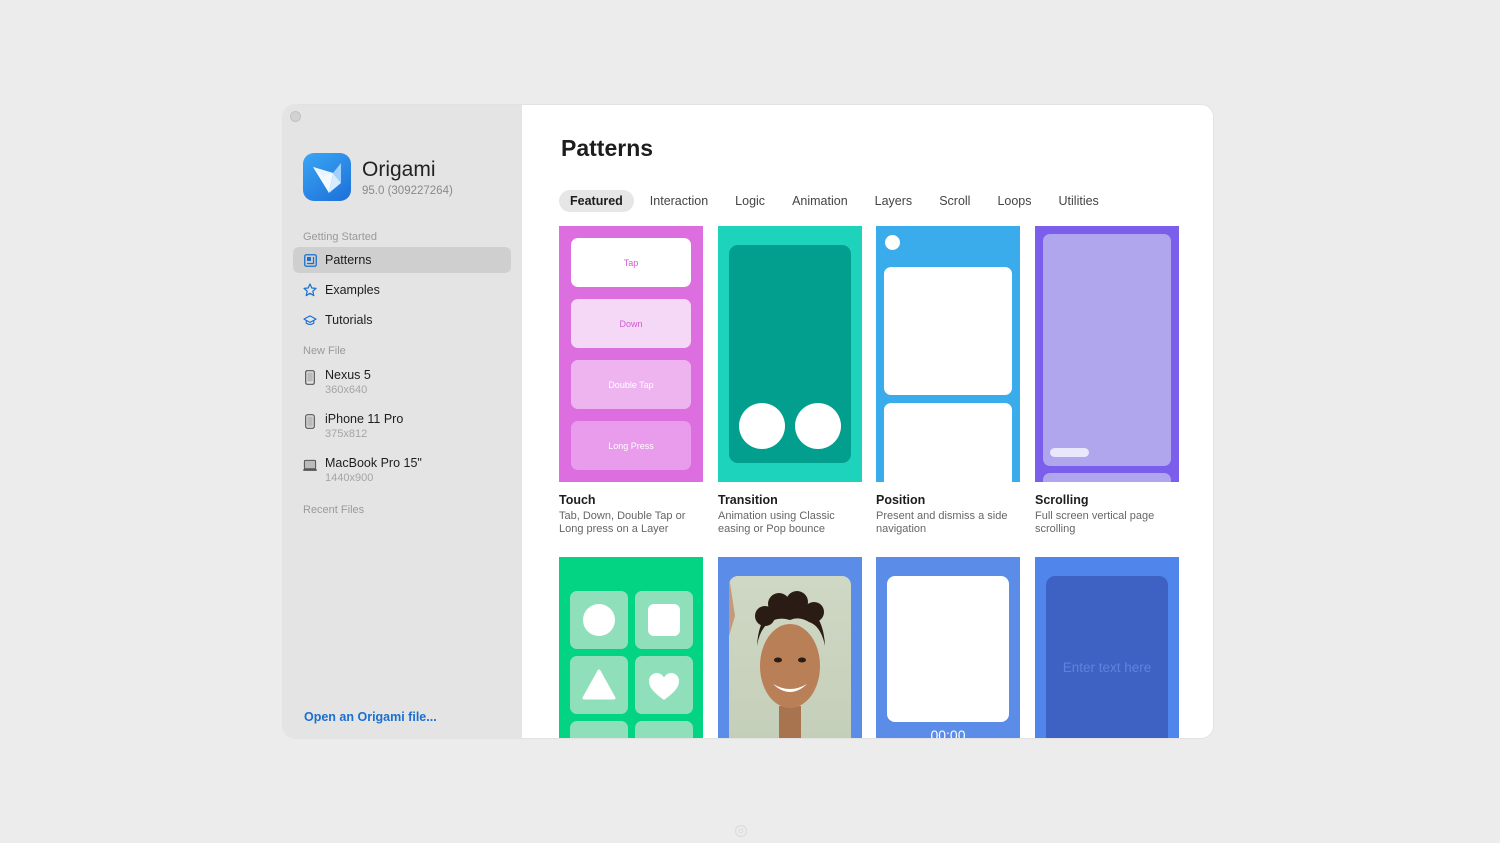 The height and width of the screenshot is (843, 1500). I want to click on tap-pill: Tap, so click(631, 262).